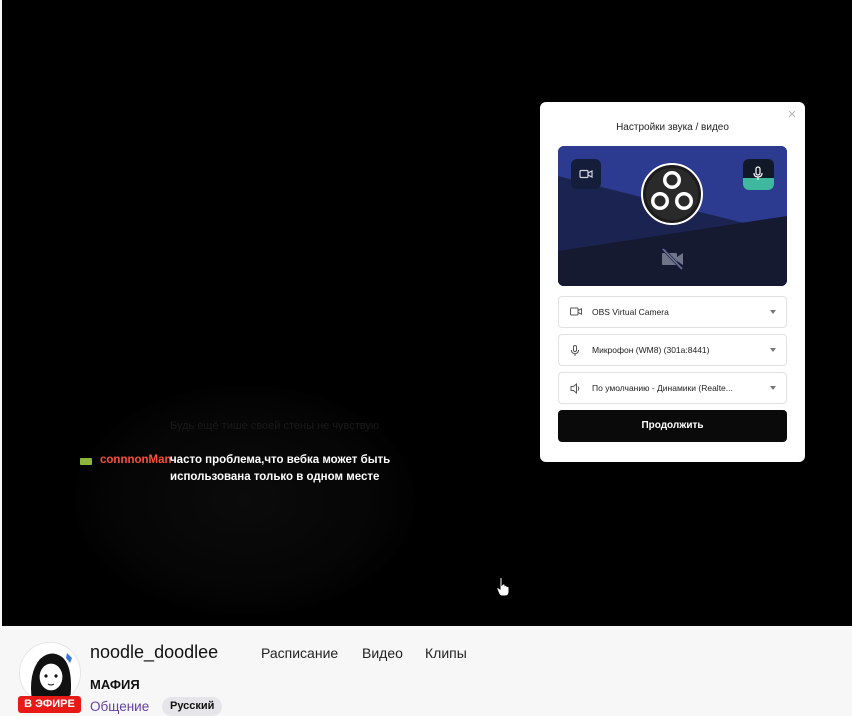  I want to click on hand-cursor-icon, so click(503, 587).